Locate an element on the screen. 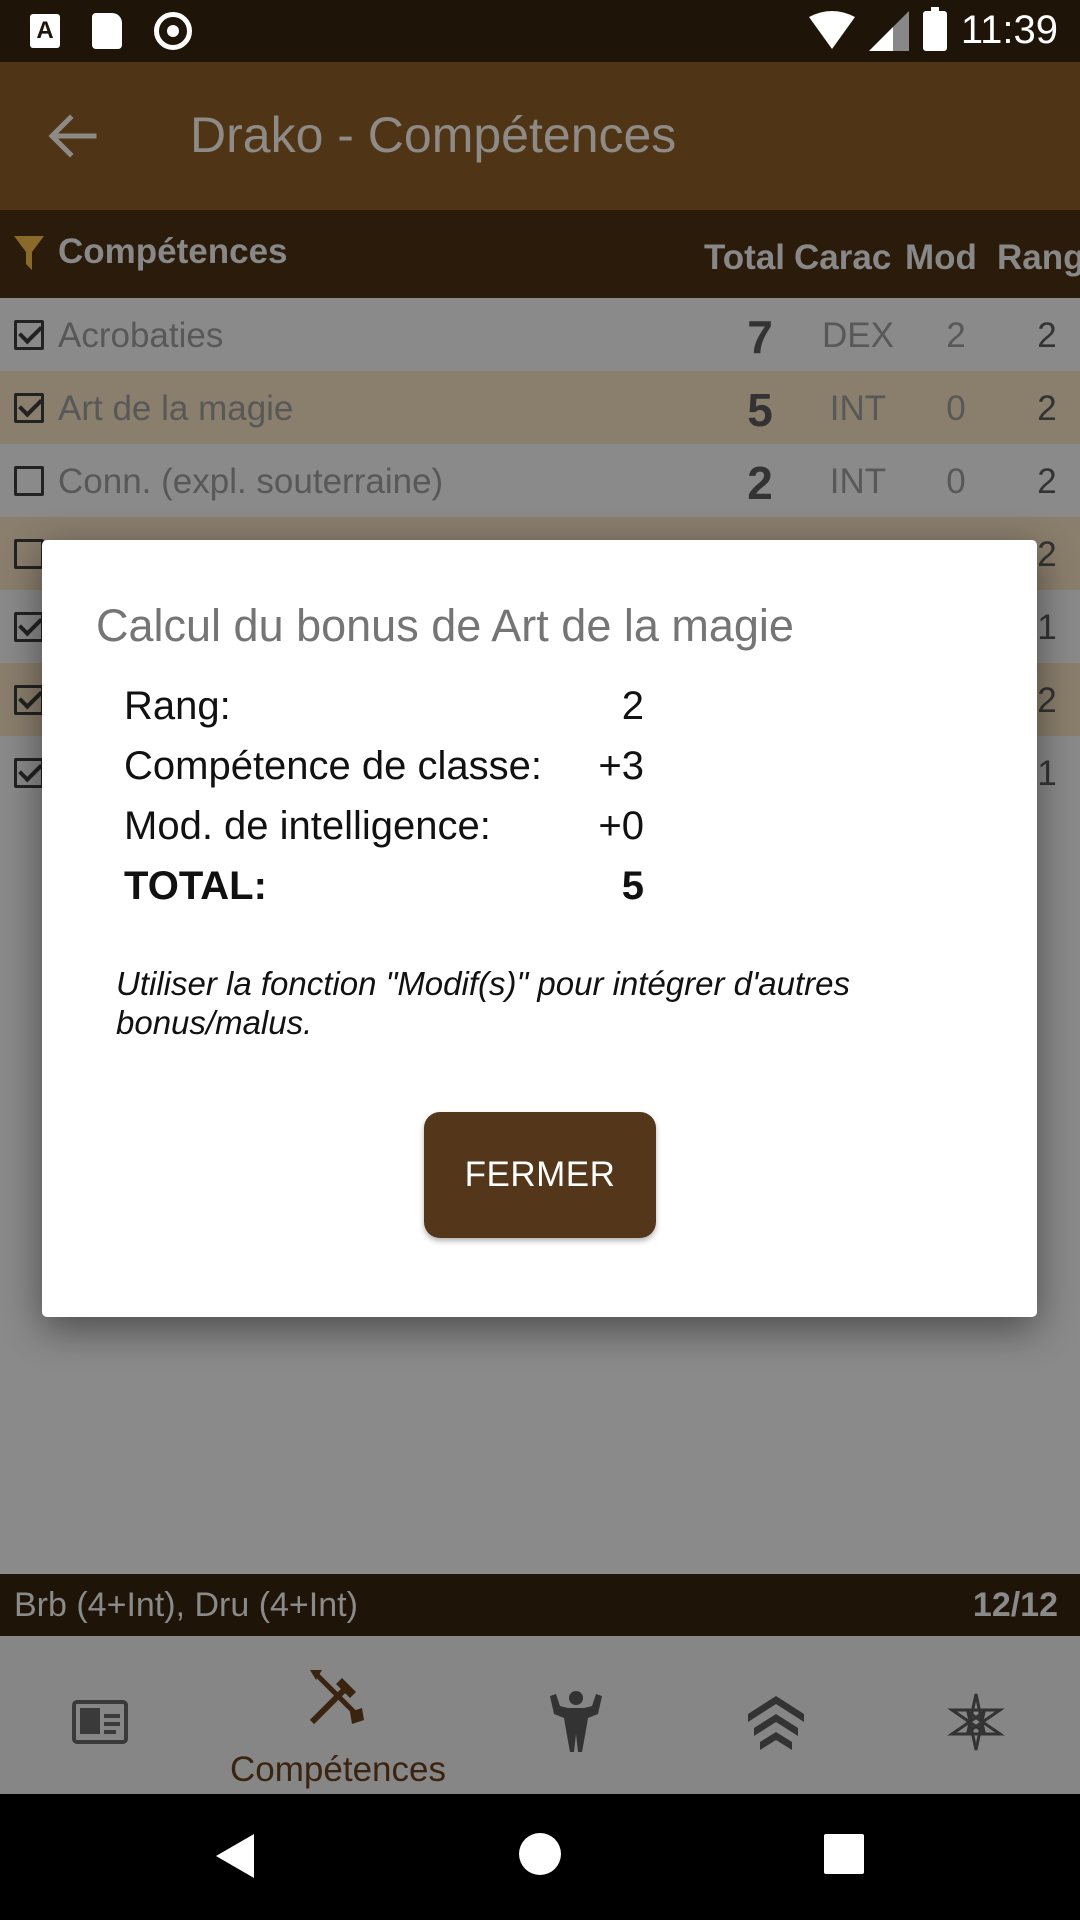 The image size is (1080, 1920). nav-tab-abilities is located at coordinates (576, 1715).